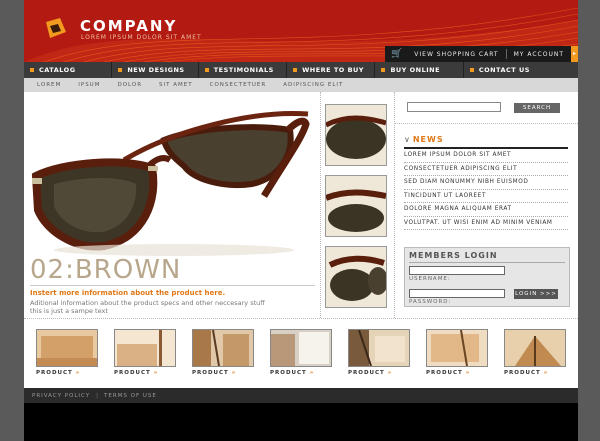  I want to click on nav-item-buy-online: BUY ONLINE, so click(419, 70).